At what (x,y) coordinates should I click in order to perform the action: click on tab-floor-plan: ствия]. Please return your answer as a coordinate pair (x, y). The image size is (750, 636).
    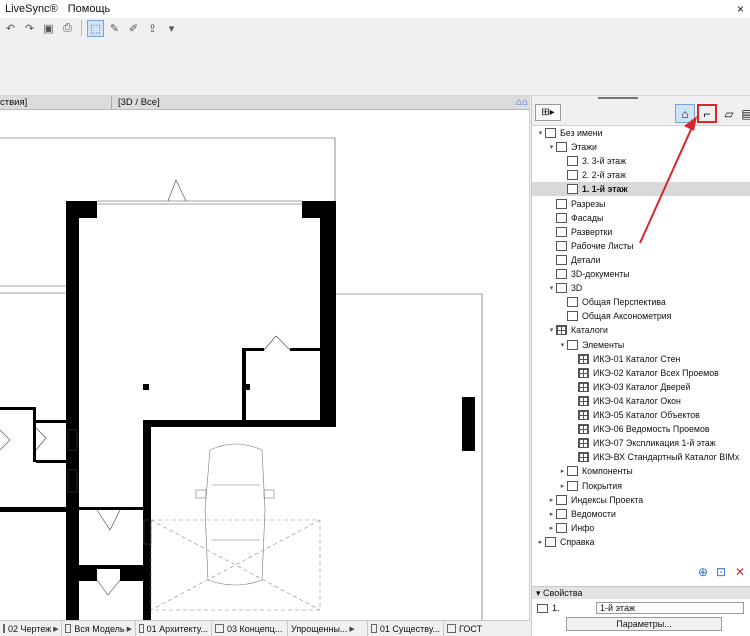
    Looking at the image, I should click on (56, 103).